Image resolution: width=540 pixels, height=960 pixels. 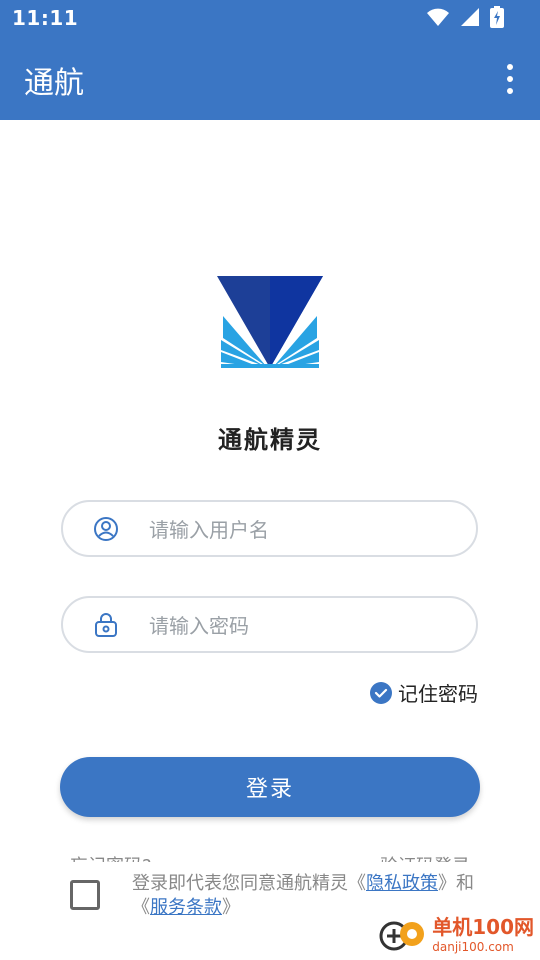 I want to click on status-time: 11:11, so click(x=45, y=18).